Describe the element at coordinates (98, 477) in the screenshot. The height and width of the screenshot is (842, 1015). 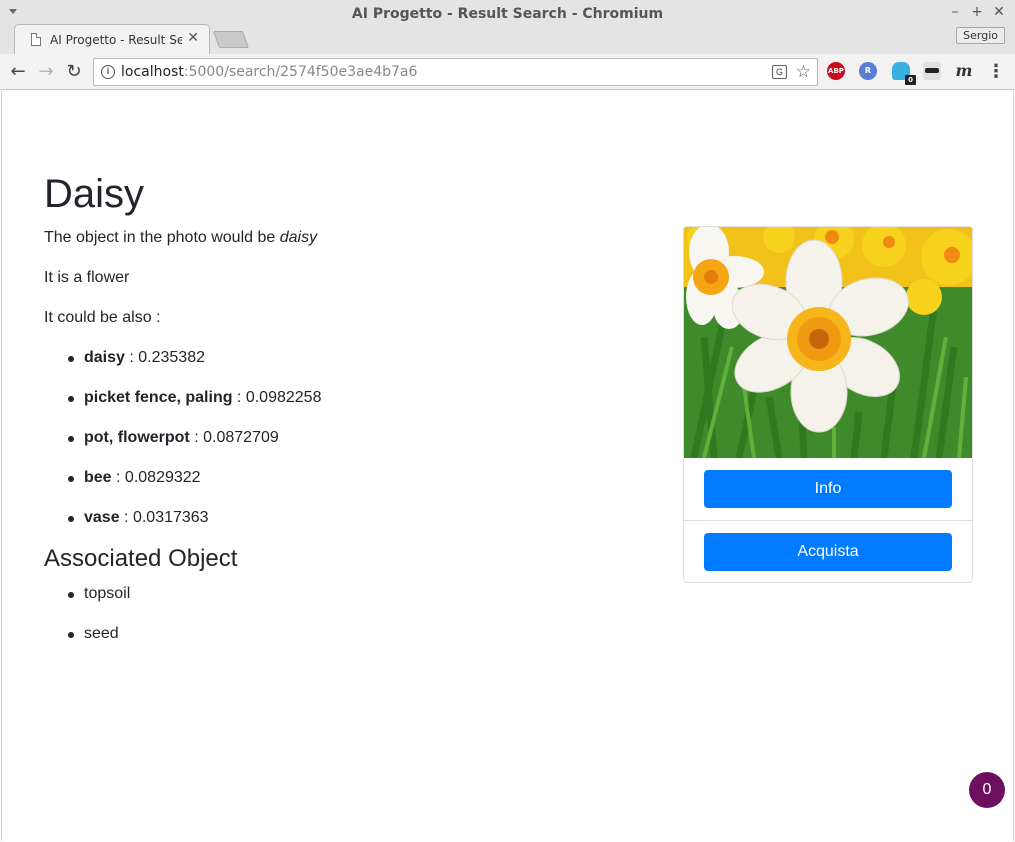
I see `alternative-name: bee` at that location.